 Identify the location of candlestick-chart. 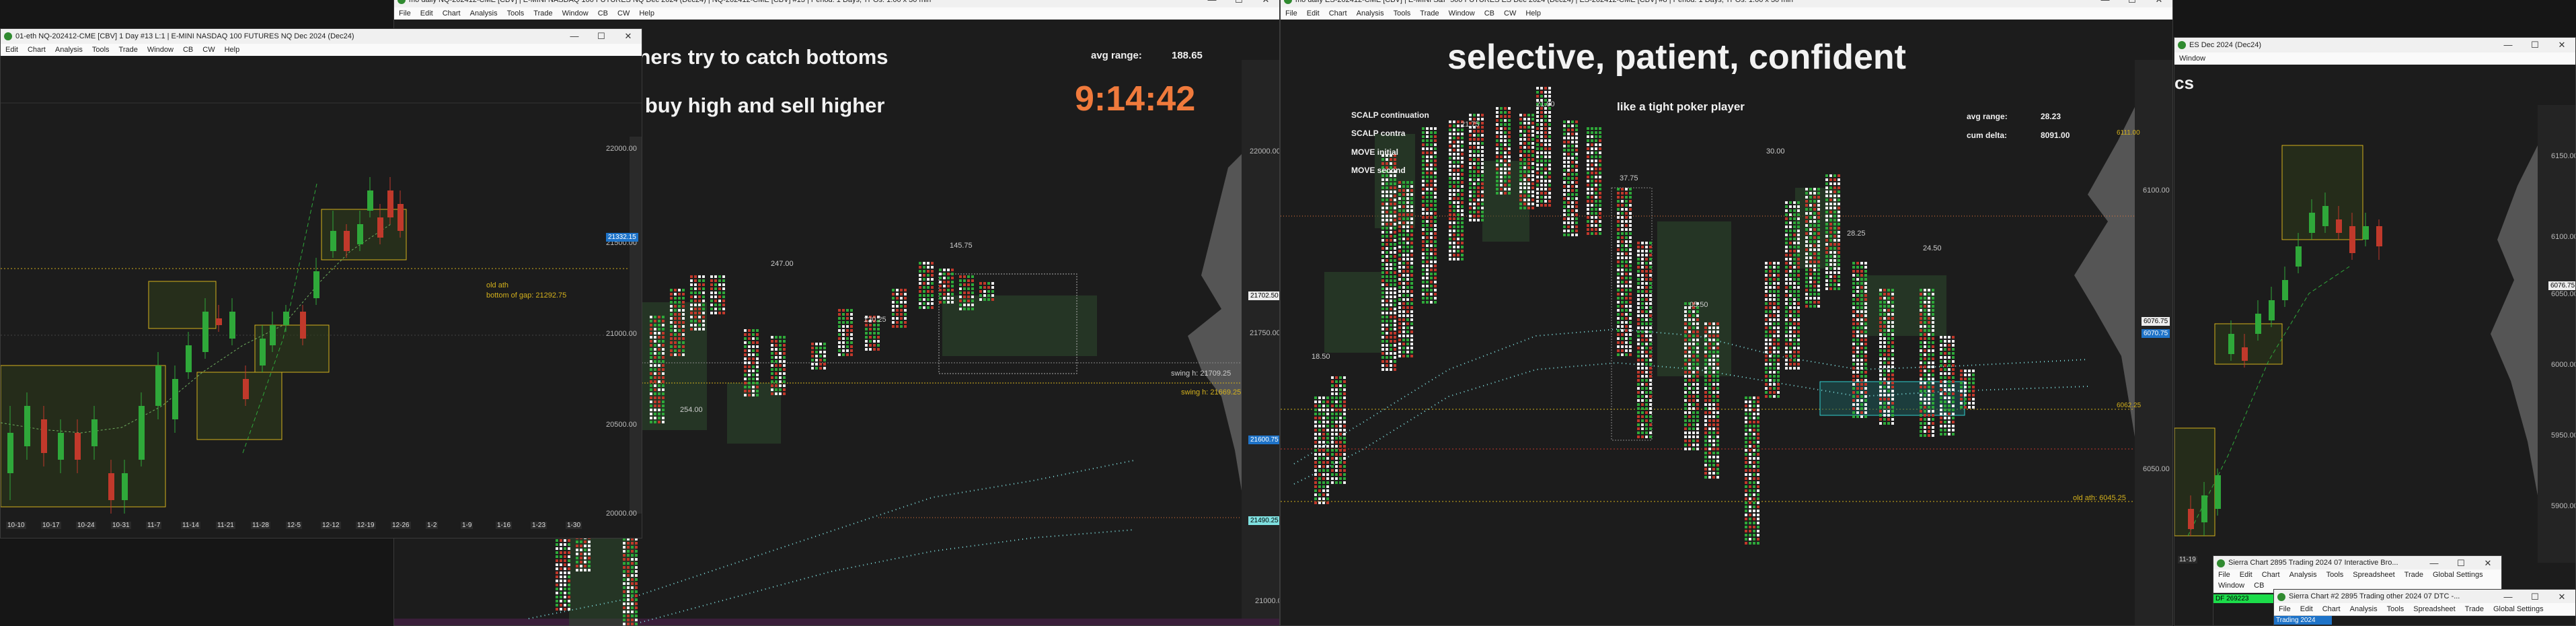
(2374, 345).